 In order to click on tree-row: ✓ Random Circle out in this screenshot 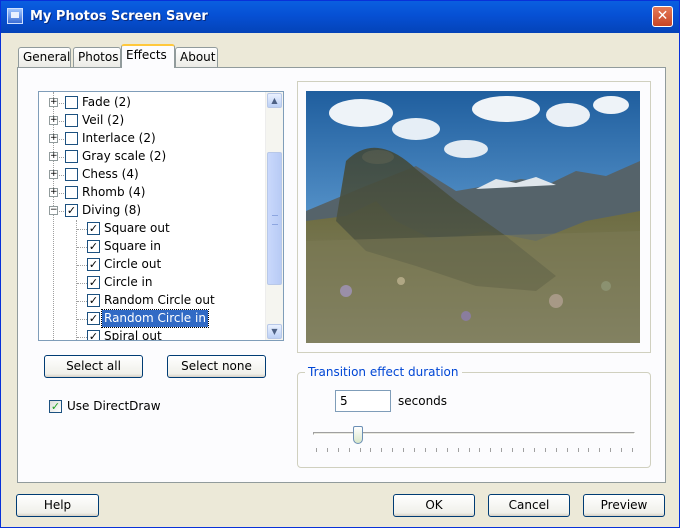, I will do `click(153, 301)`.